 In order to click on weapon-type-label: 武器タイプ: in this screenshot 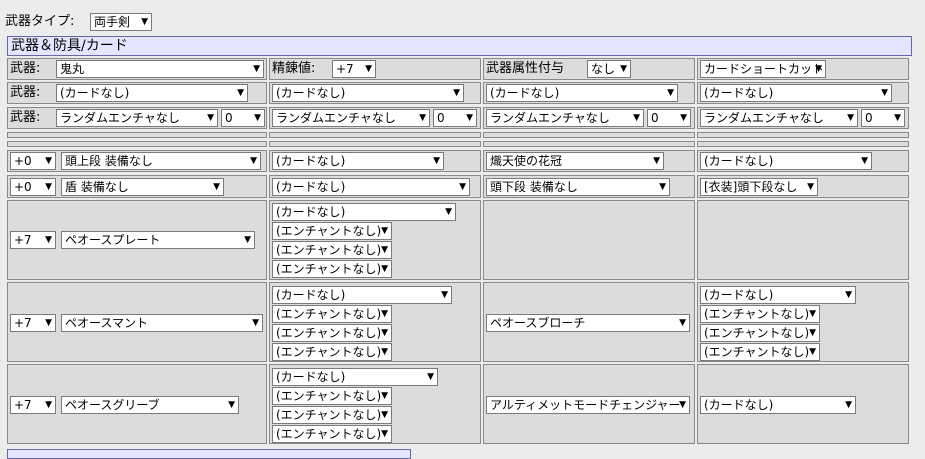, I will do `click(40, 21)`.